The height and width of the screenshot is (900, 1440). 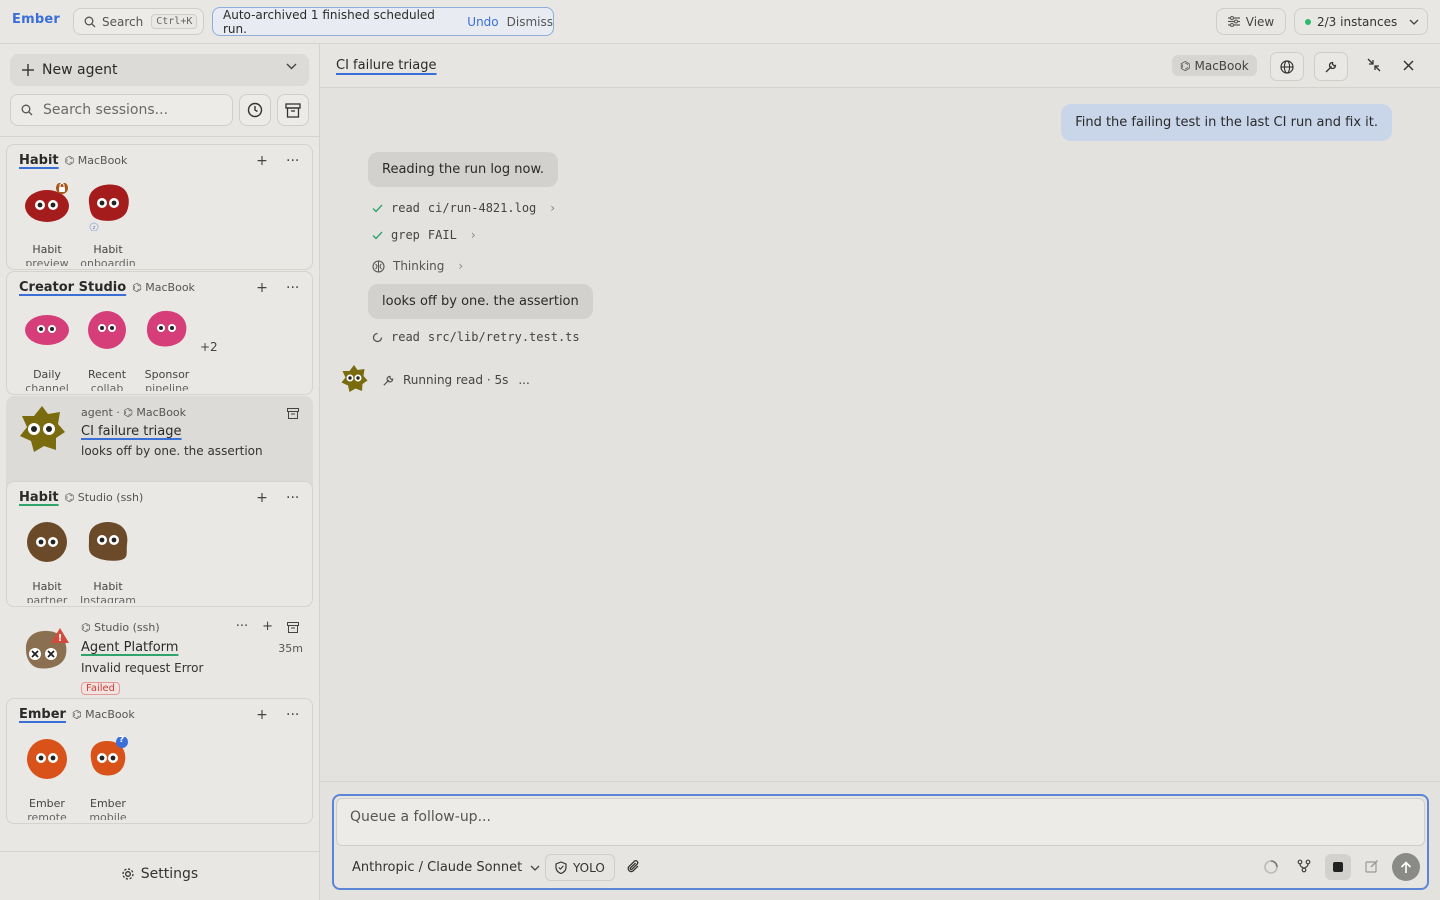 What do you see at coordinates (72, 287) in the screenshot?
I see `group-title: Creator Studio` at bounding box center [72, 287].